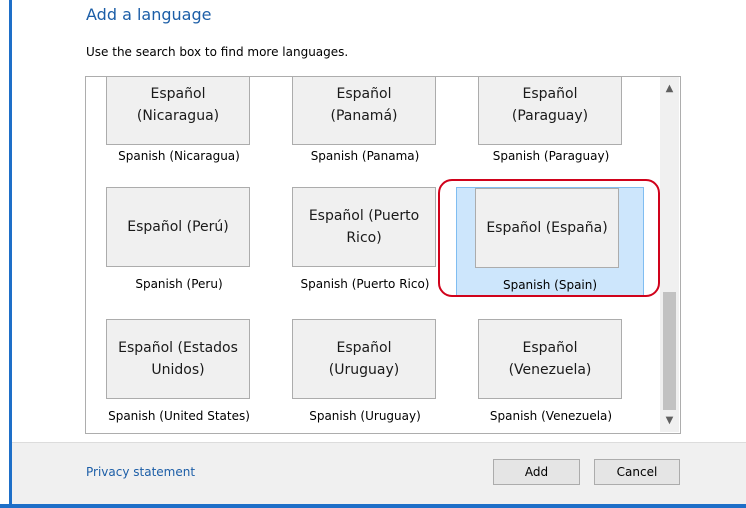 The width and height of the screenshot is (746, 508). I want to click on chevron-down-icon: ▼, so click(669, 421).